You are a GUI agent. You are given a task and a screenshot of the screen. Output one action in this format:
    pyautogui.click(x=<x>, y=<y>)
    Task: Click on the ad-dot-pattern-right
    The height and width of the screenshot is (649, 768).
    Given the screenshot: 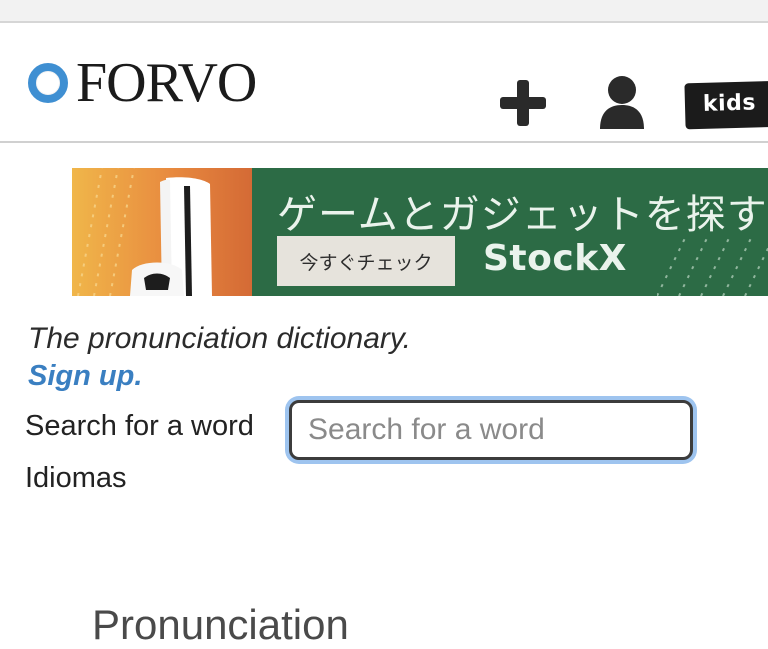 What is the action you would take?
    pyautogui.click(x=712, y=265)
    